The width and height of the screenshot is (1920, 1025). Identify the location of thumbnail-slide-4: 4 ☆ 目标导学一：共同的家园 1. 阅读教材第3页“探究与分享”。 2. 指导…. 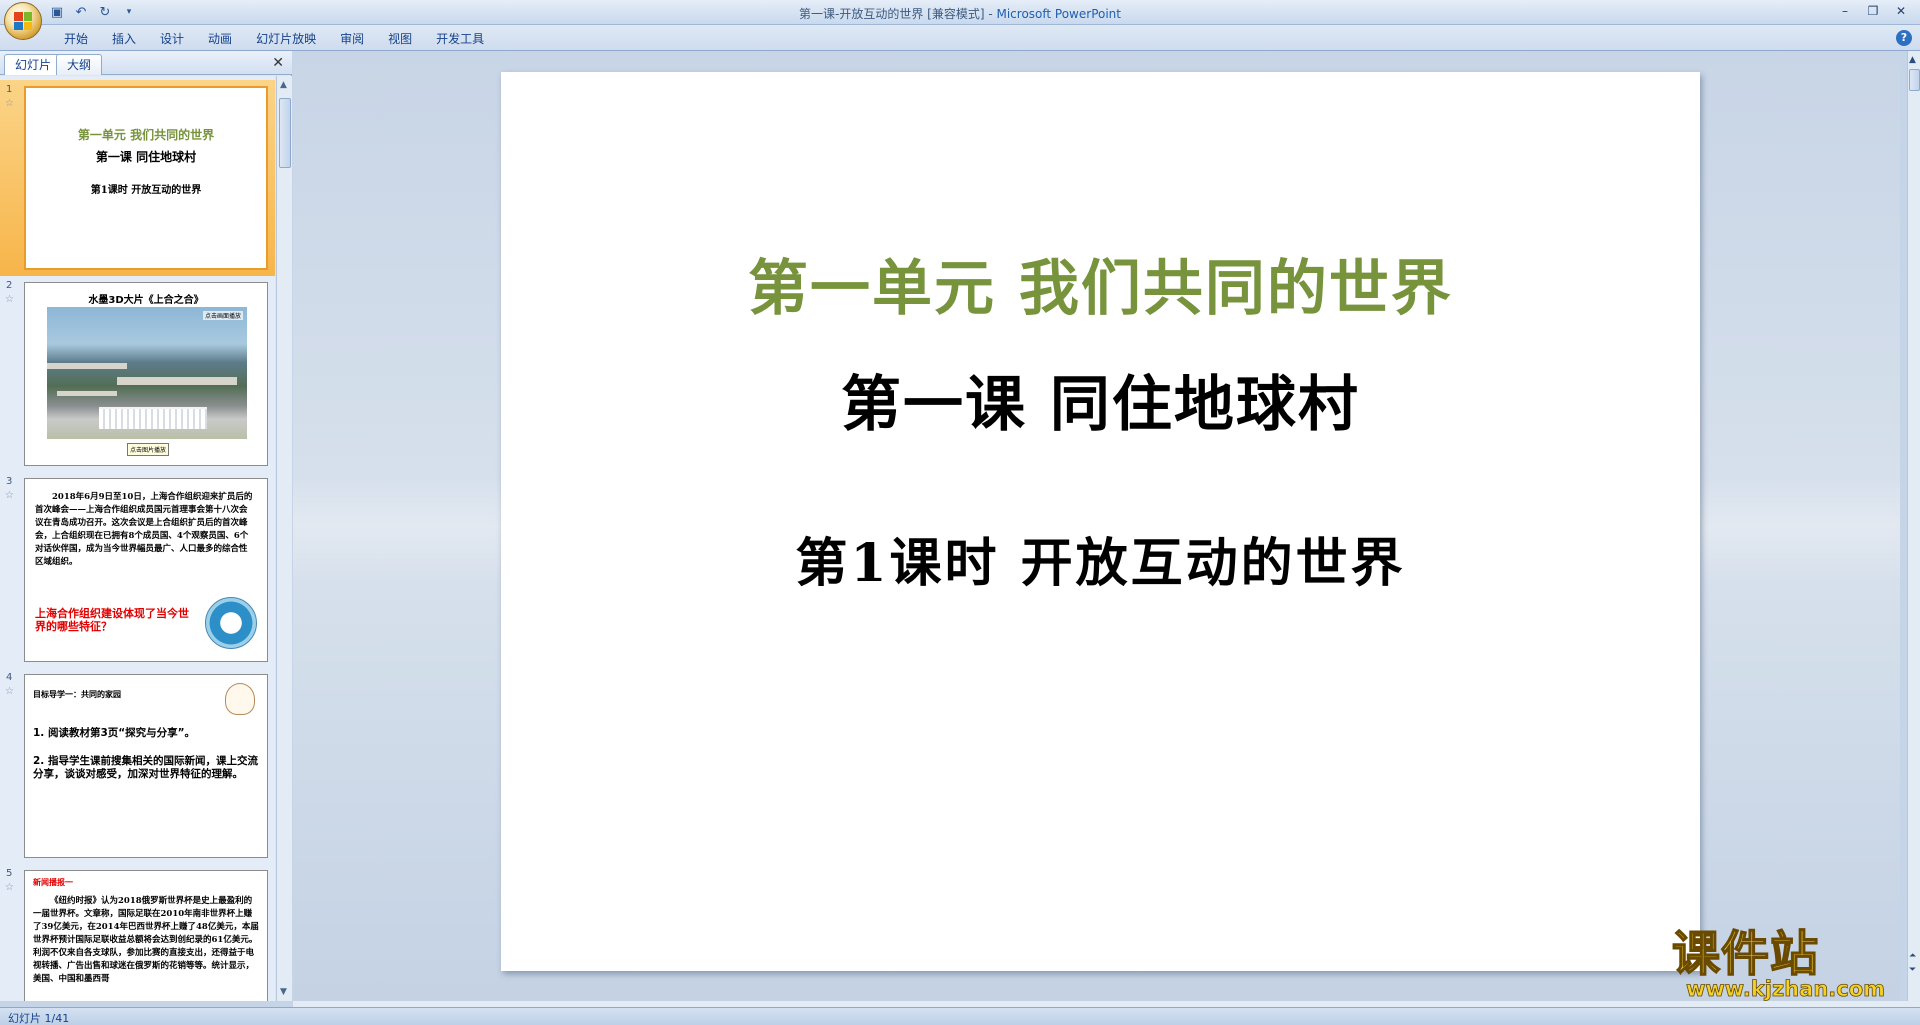
(137, 766).